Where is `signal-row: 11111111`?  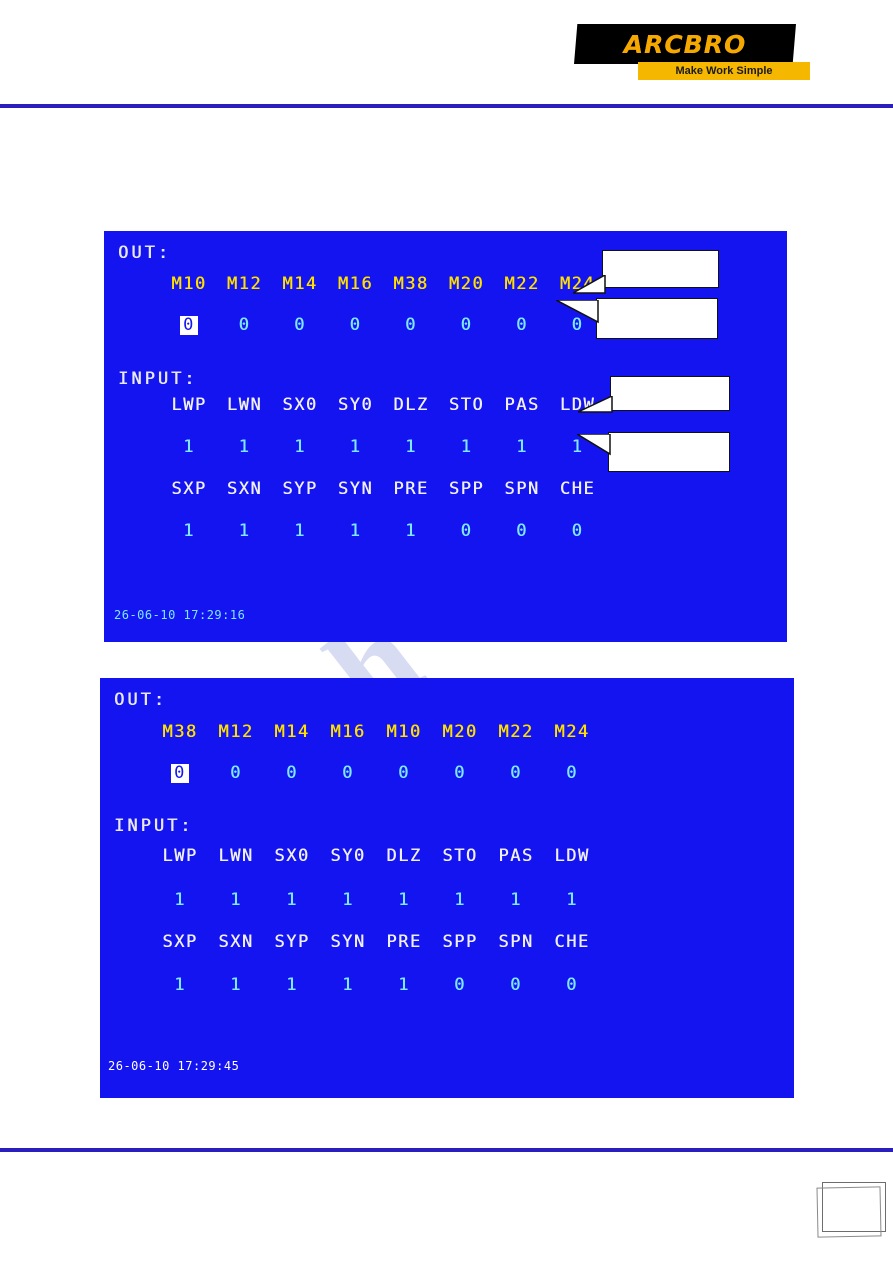 signal-row: 11111111 is located at coordinates (380, 900).